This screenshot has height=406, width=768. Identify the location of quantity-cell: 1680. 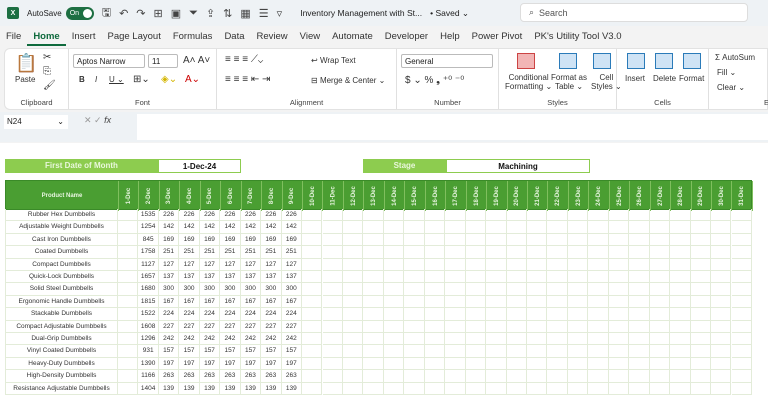
(148, 289).